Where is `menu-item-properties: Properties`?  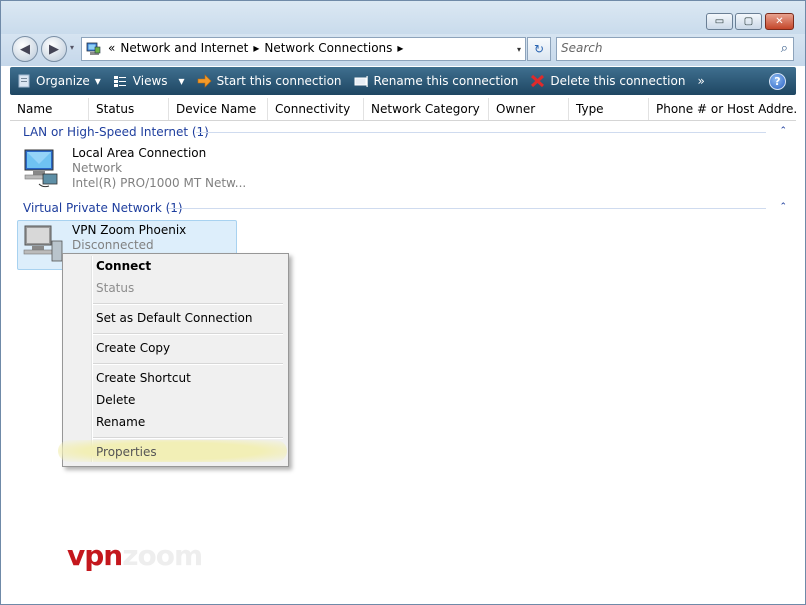 menu-item-properties: Properties is located at coordinates (126, 452).